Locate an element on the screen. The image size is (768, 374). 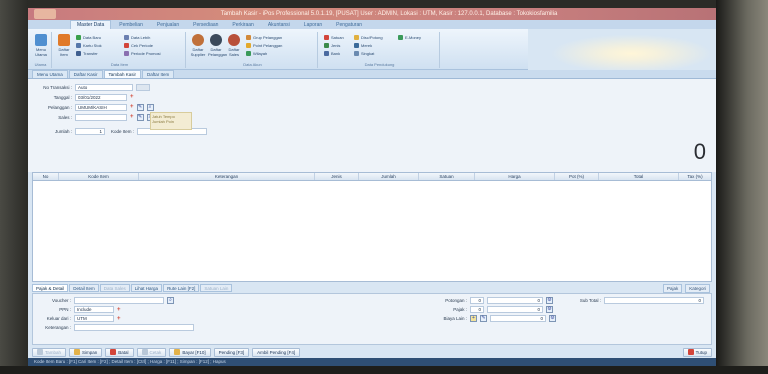
cek-periode-button: Cek Periode is located at coordinates (138, 45).